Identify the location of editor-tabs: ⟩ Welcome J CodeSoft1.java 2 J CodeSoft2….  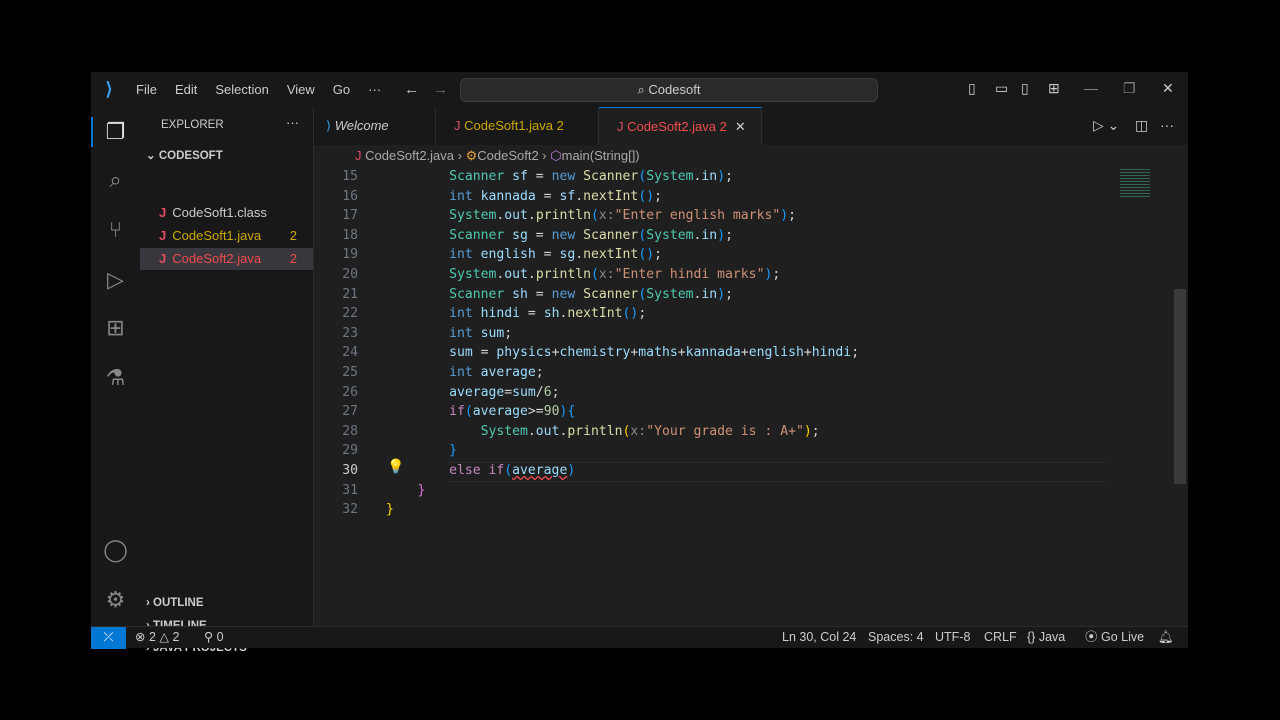
(751, 126).